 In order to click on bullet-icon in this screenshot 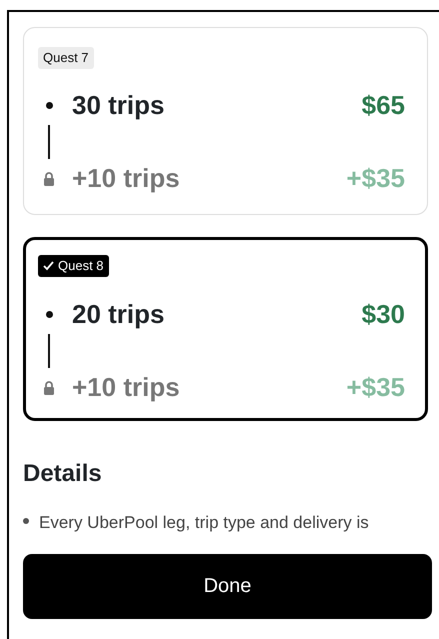, I will do `click(26, 521)`.